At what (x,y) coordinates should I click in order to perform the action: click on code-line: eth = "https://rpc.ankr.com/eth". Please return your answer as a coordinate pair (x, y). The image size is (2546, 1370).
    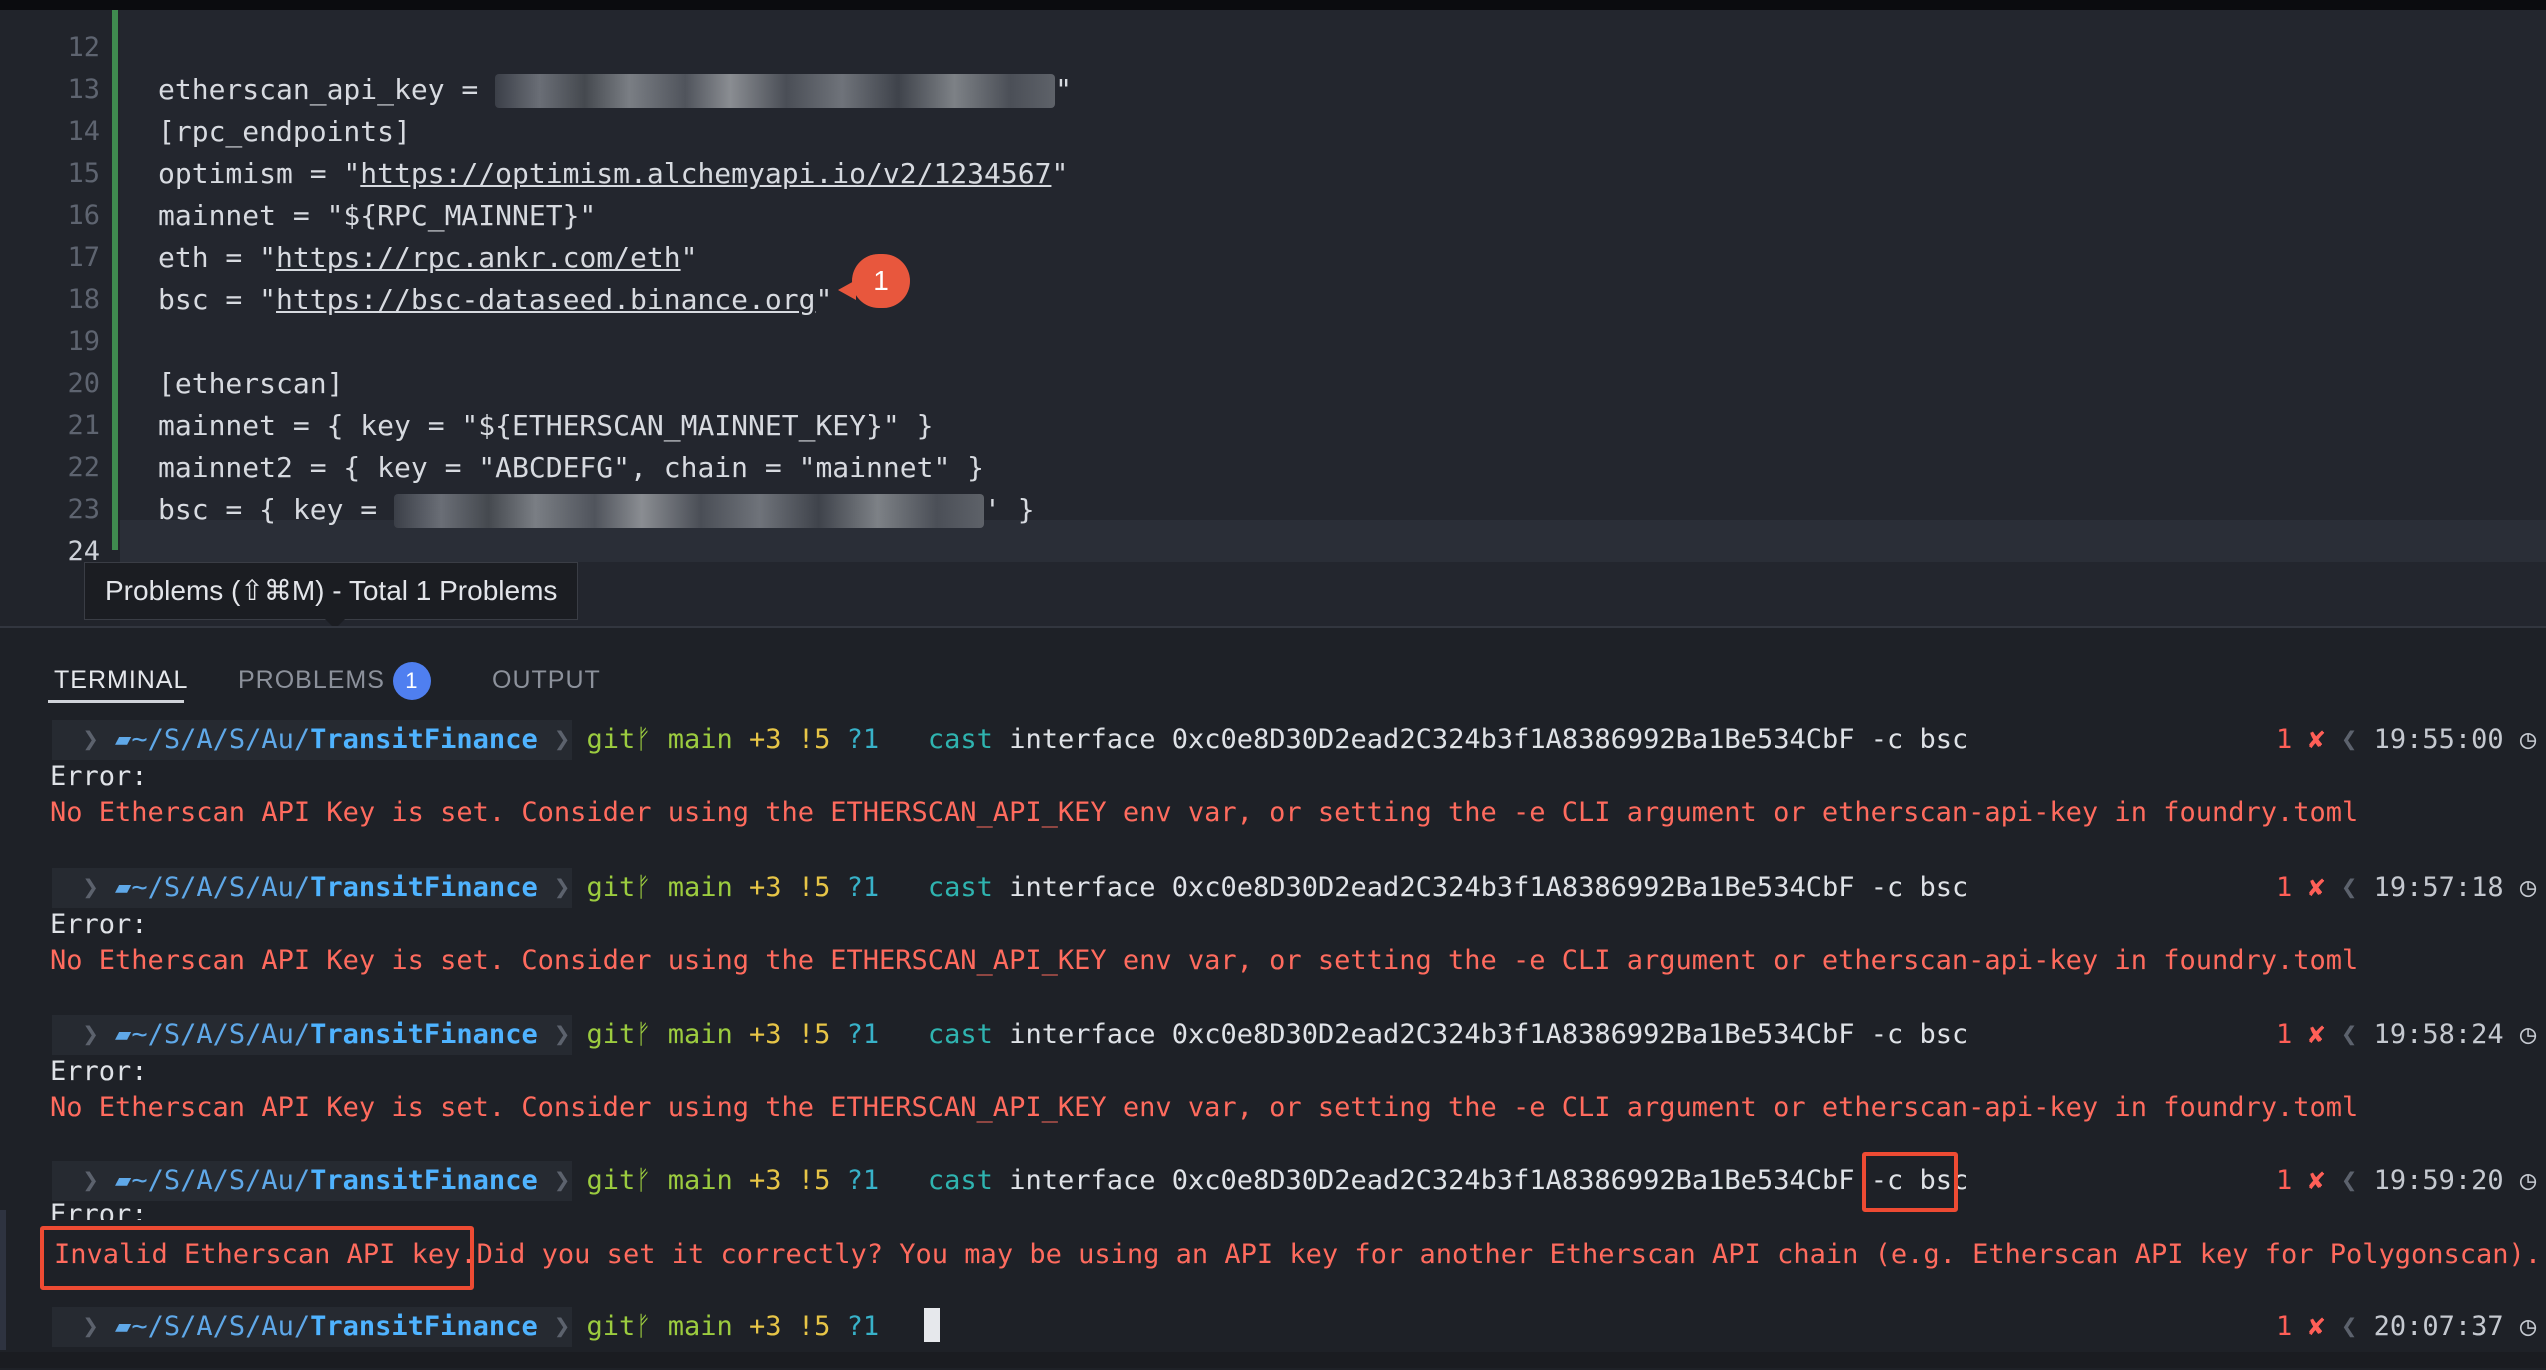
    Looking at the image, I should click on (428, 257).